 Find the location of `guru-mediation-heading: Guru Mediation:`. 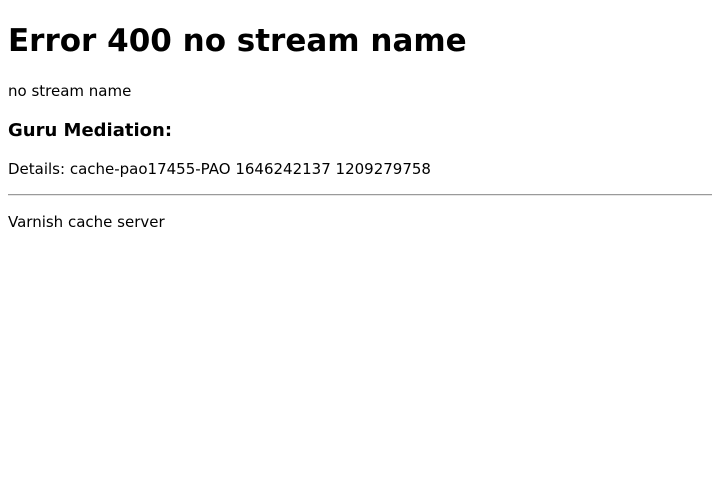

guru-mediation-heading: Guru Mediation: is located at coordinates (90, 130).